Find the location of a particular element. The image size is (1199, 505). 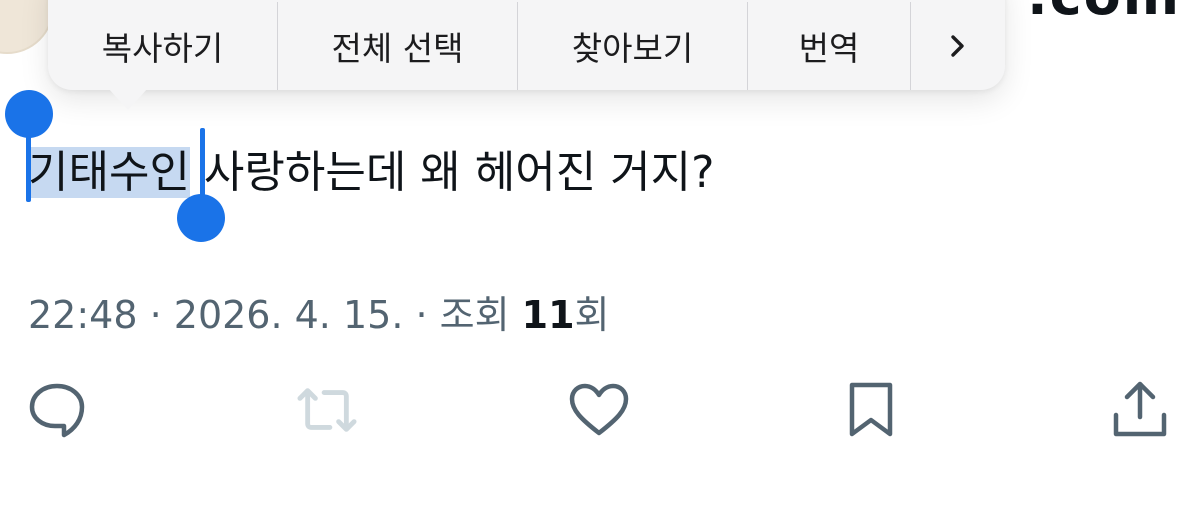

selected-text: 기태수인 is located at coordinates (109, 172).